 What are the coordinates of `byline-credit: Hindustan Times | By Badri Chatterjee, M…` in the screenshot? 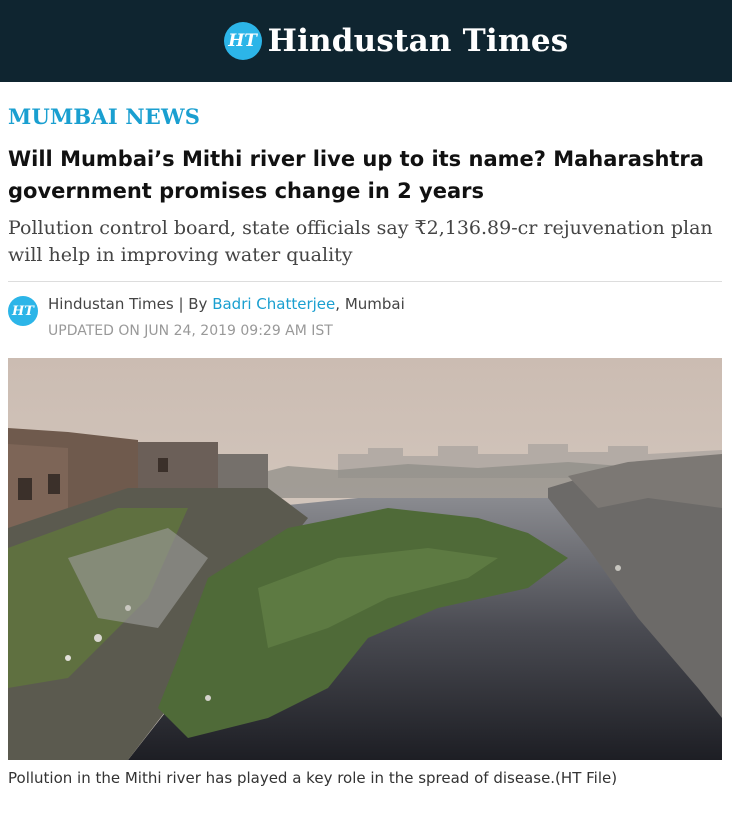 It's located at (226, 304).